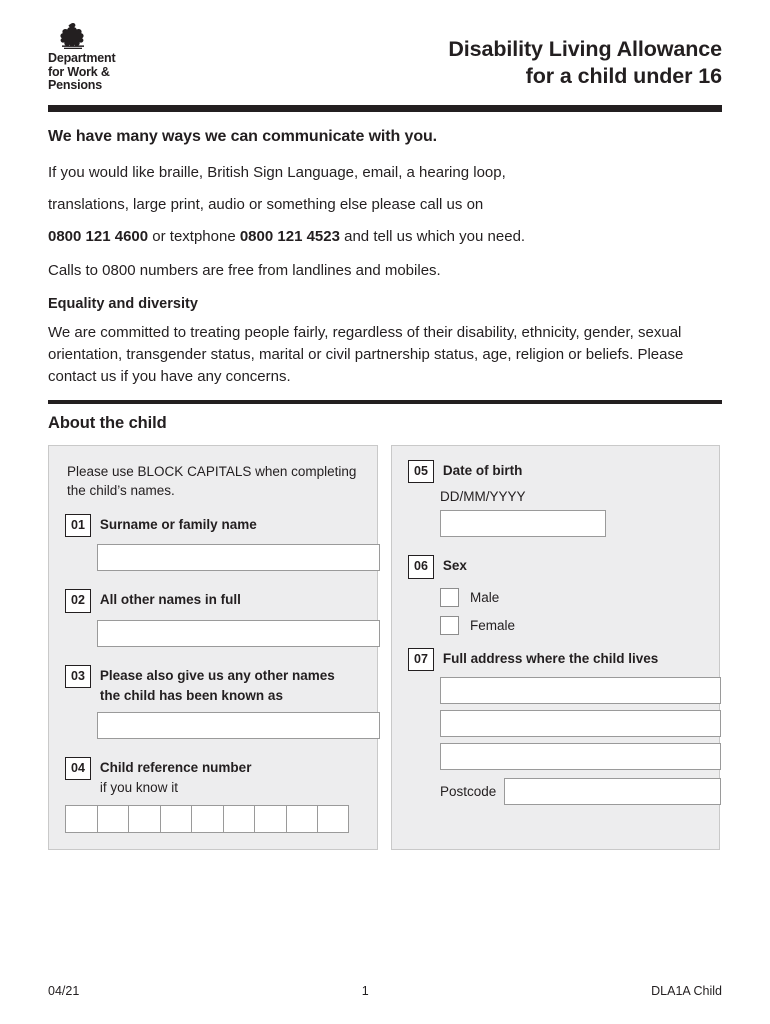 This screenshot has width=770, height=1024. What do you see at coordinates (454, 565) in the screenshot?
I see `question-06-label: Sex` at bounding box center [454, 565].